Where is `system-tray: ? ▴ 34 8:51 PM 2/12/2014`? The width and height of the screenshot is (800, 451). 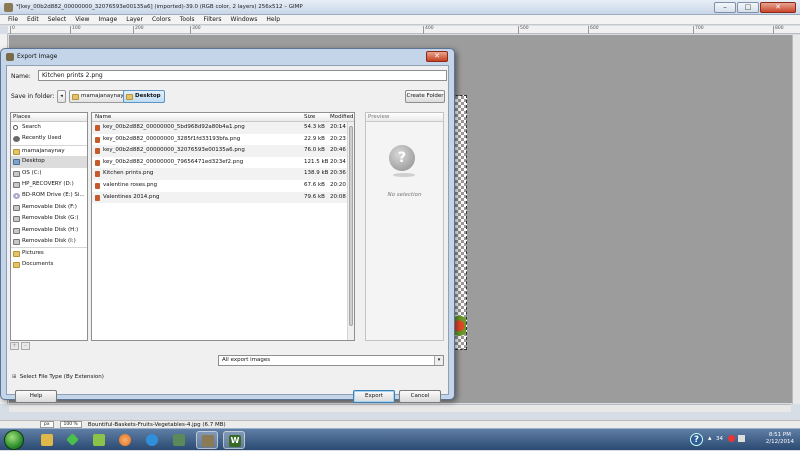
system-tray: ? ▴ 34 8:51 PM 2/12/2014 is located at coordinates (745, 440).